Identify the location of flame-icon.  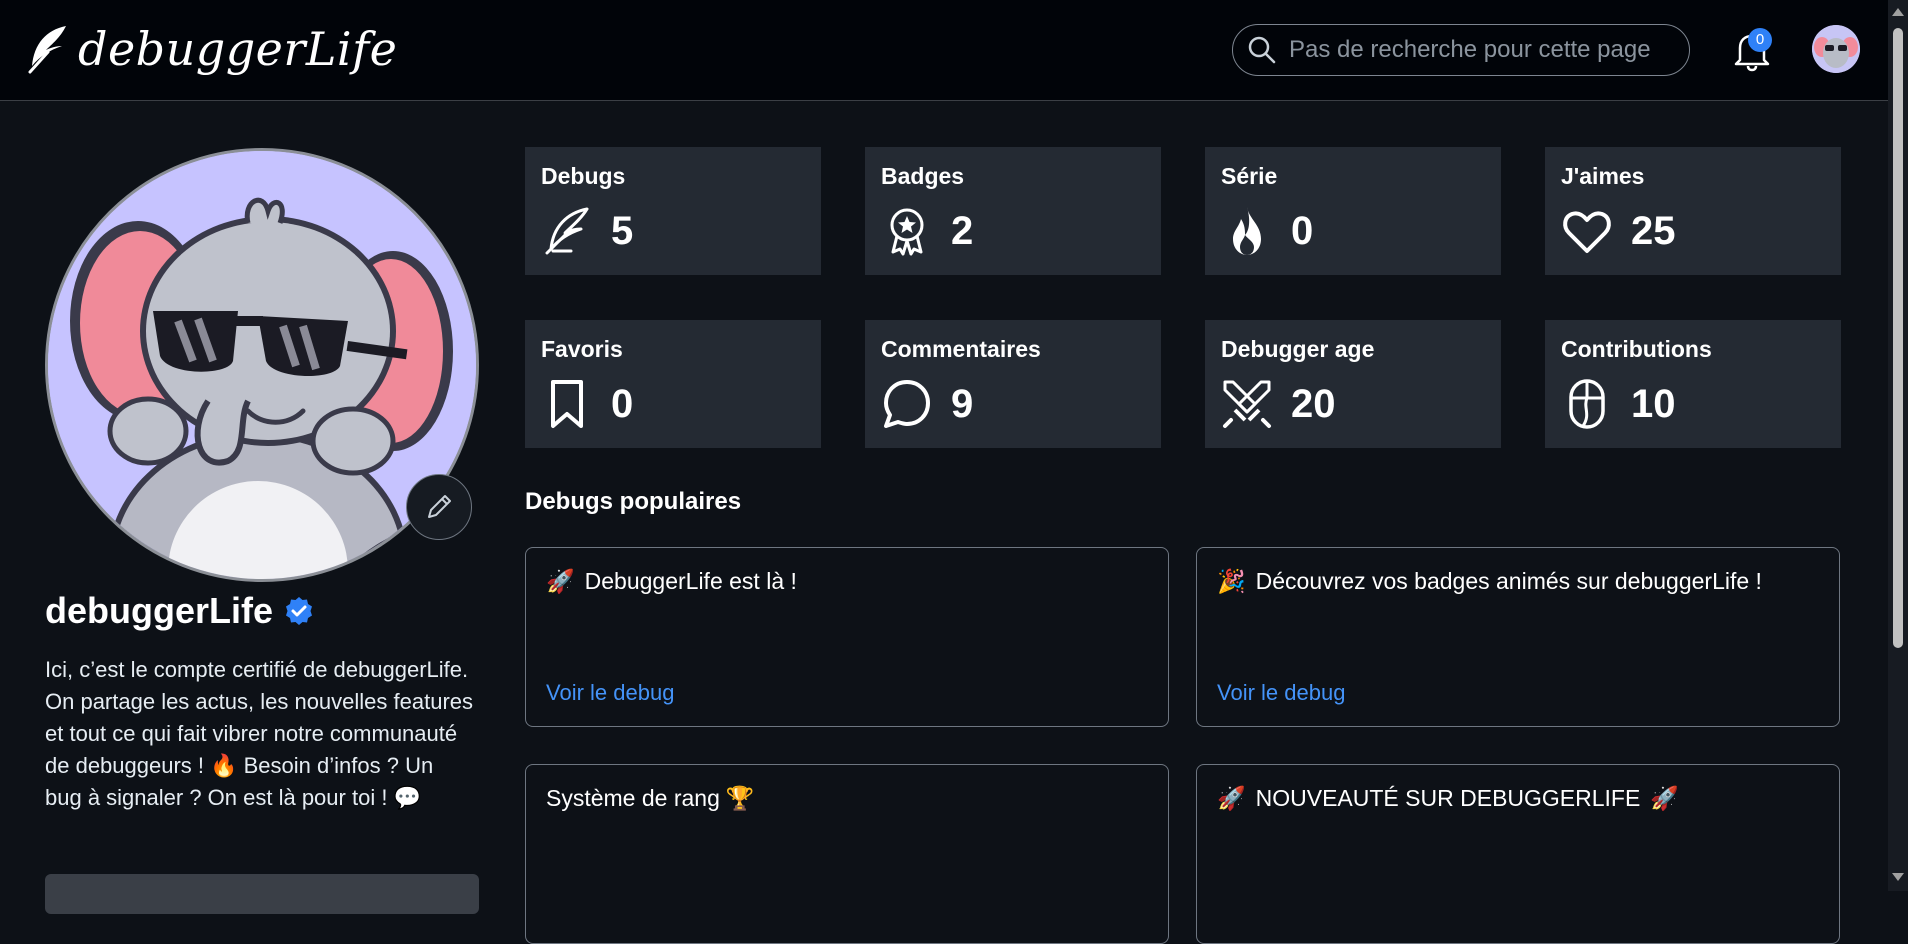
(1247, 231).